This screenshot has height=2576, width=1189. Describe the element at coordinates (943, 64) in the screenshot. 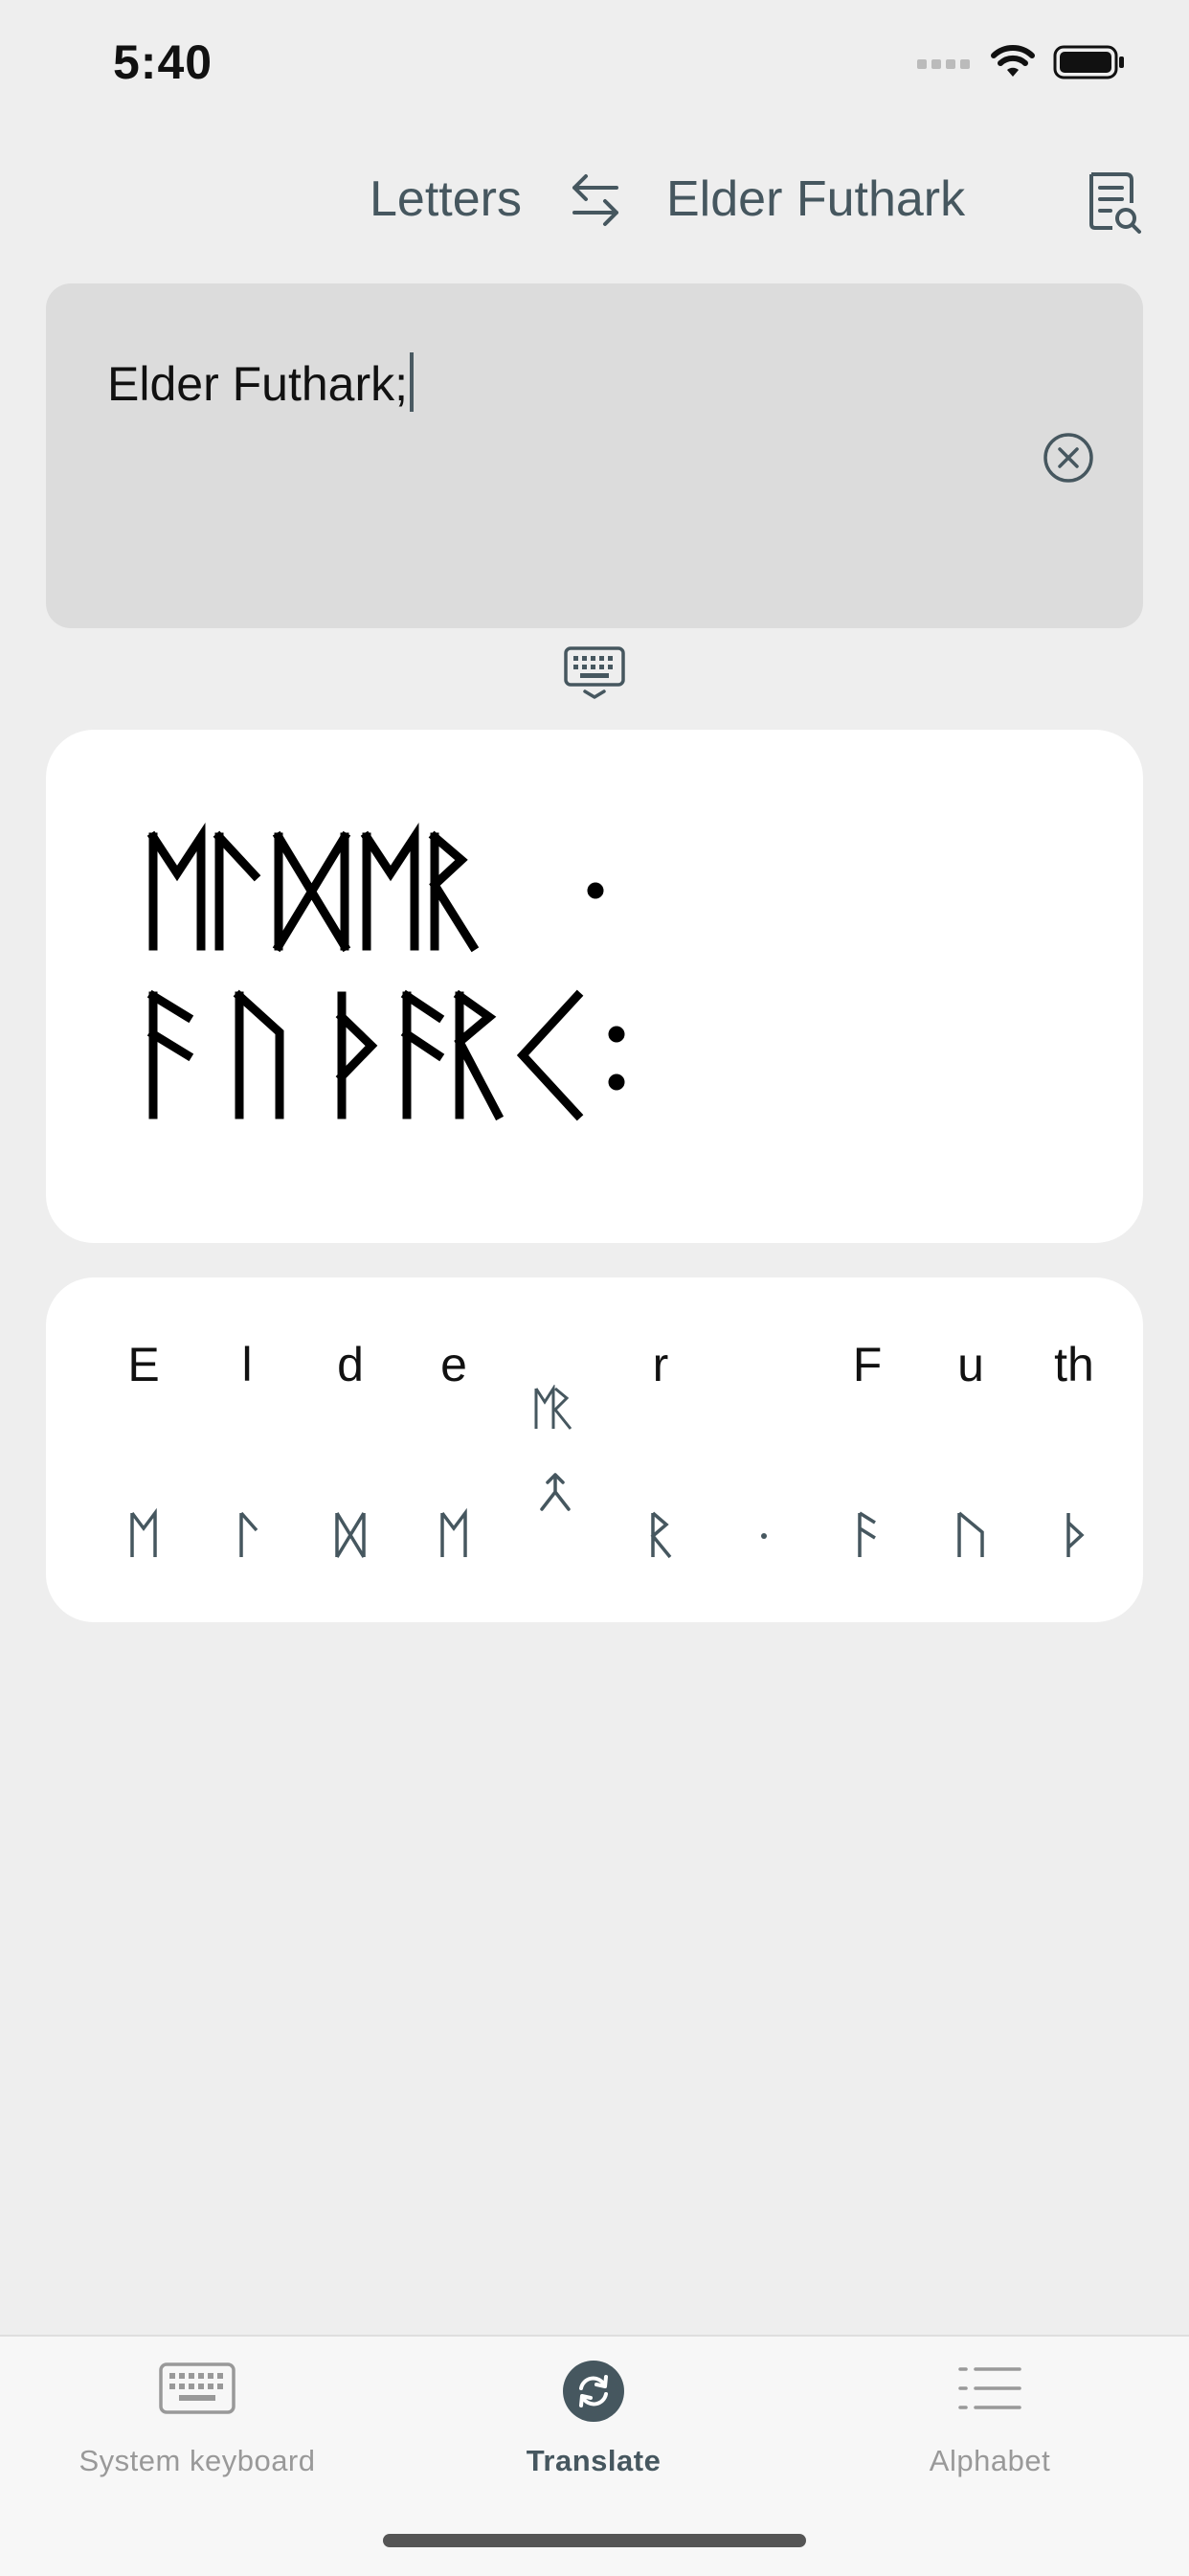

I see `cellular-signal-icon` at that location.